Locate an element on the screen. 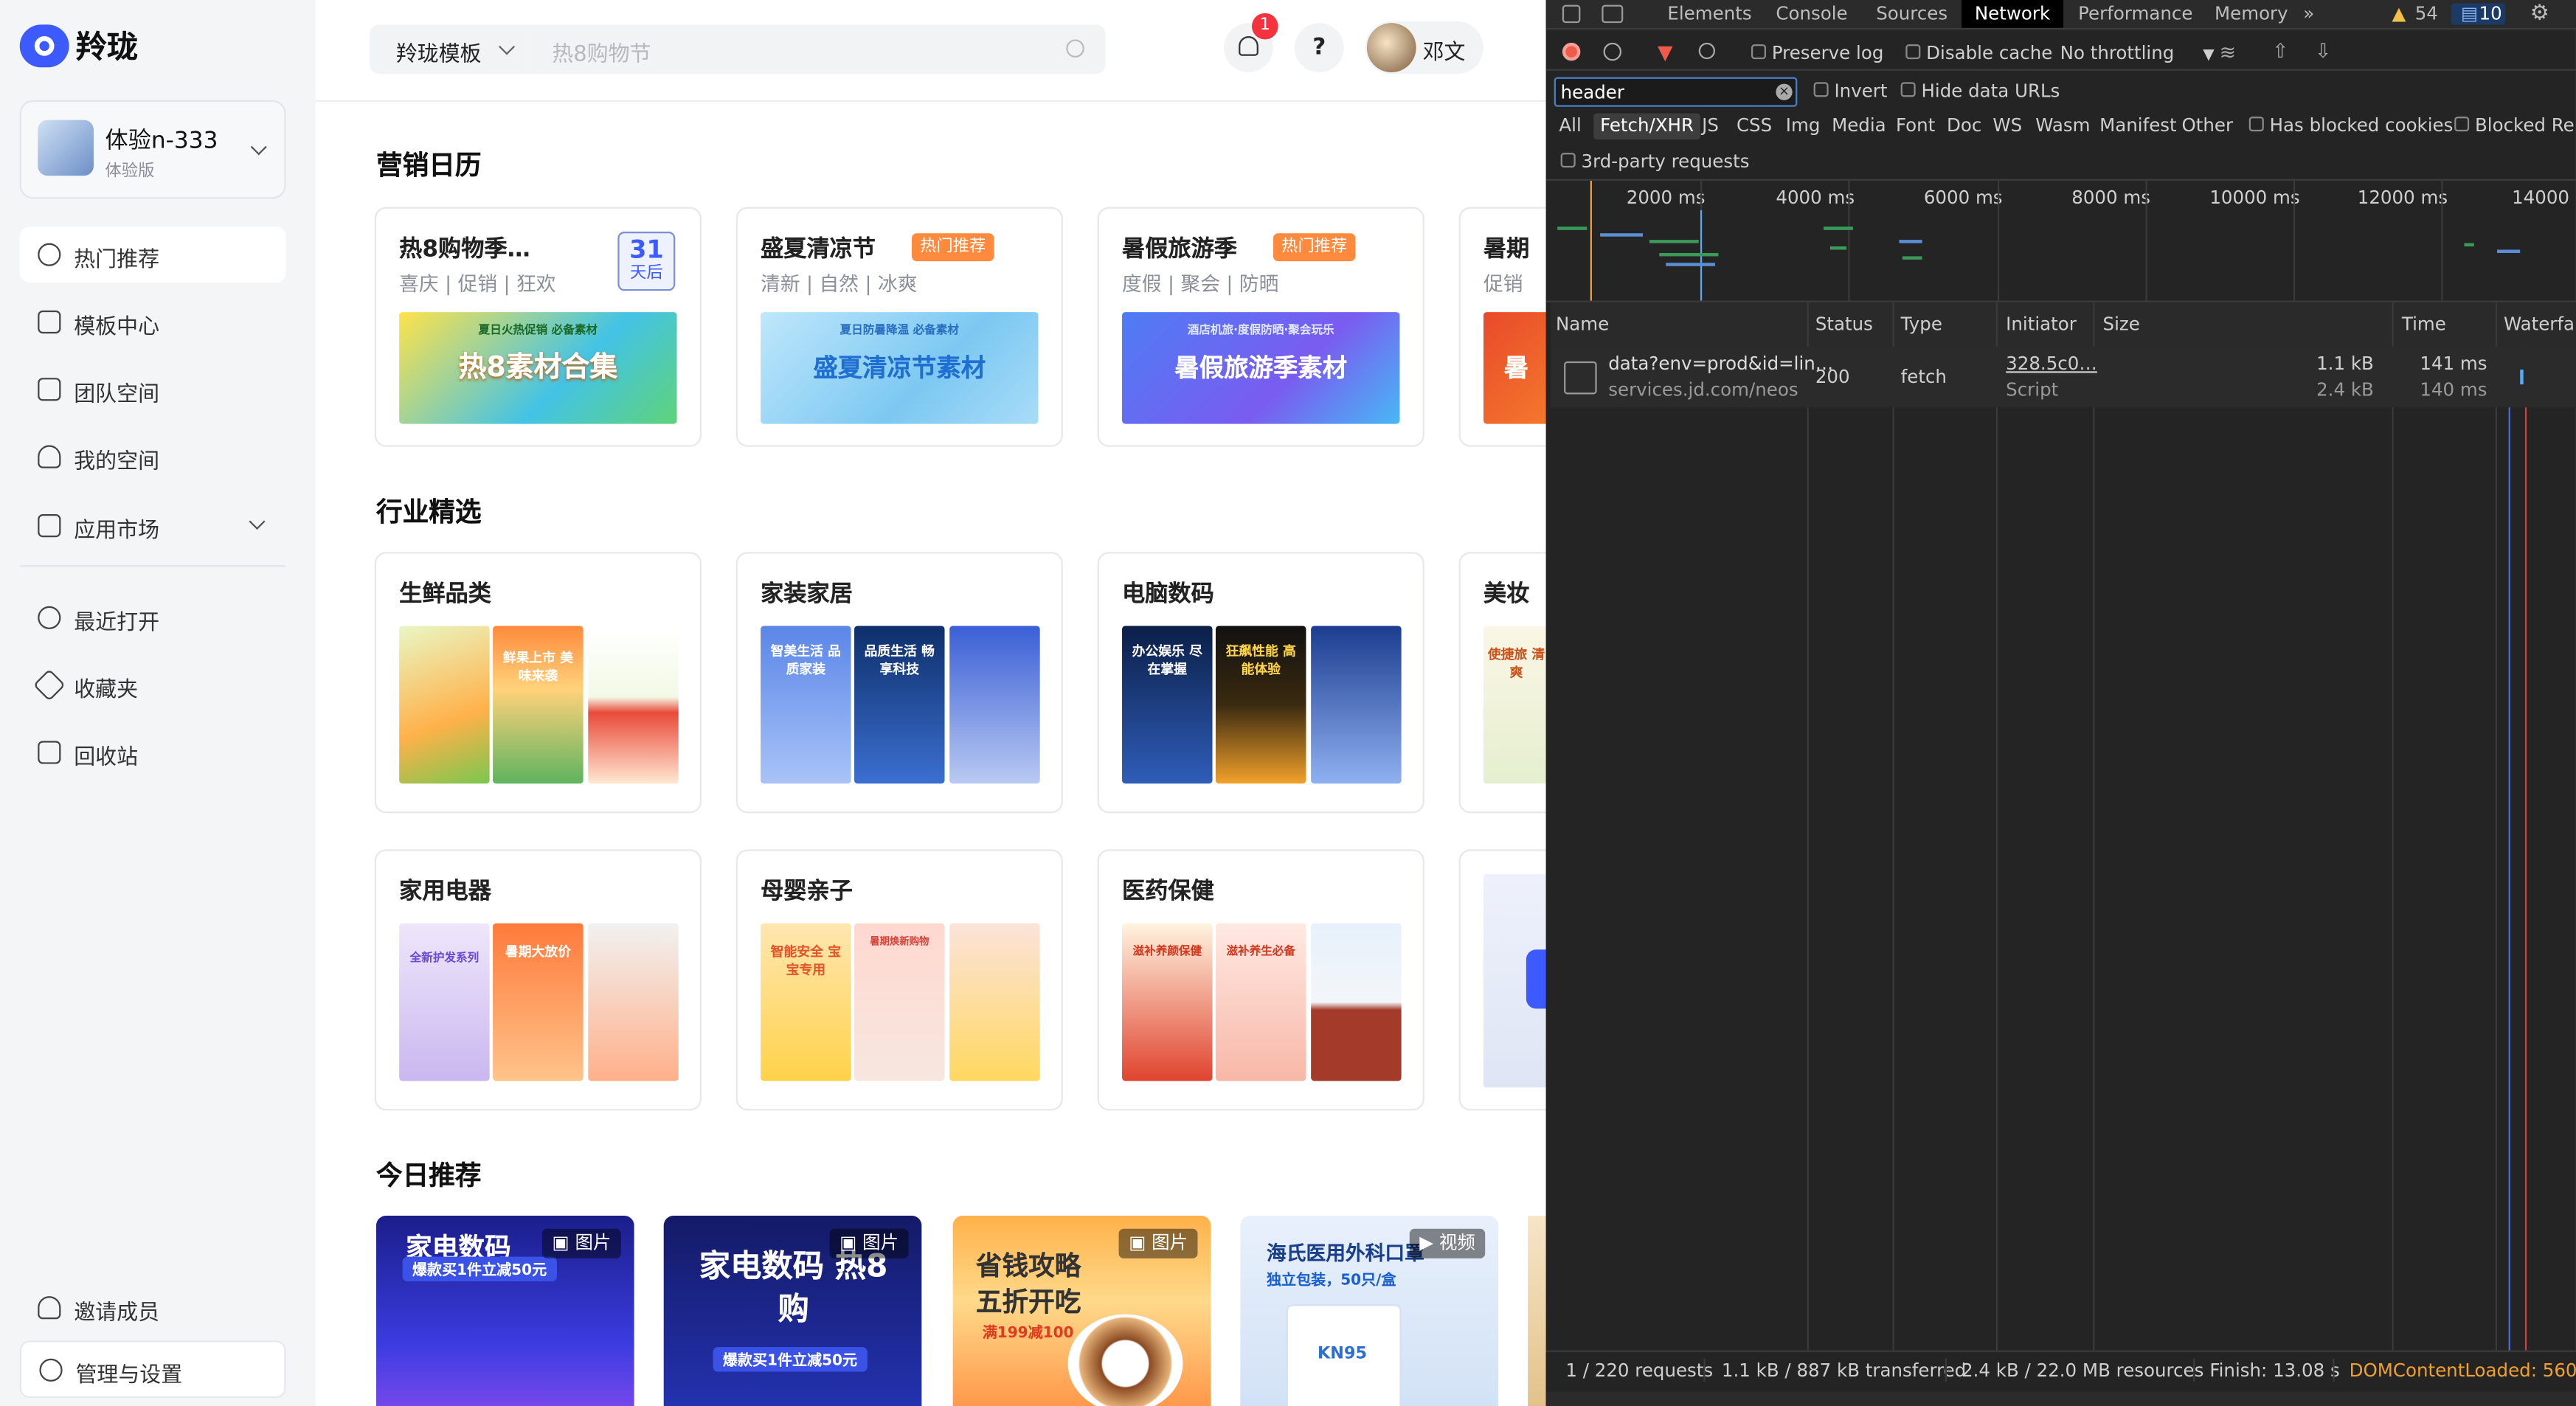 The width and height of the screenshot is (2576, 1406). tab-console: Console is located at coordinates (1812, 14).